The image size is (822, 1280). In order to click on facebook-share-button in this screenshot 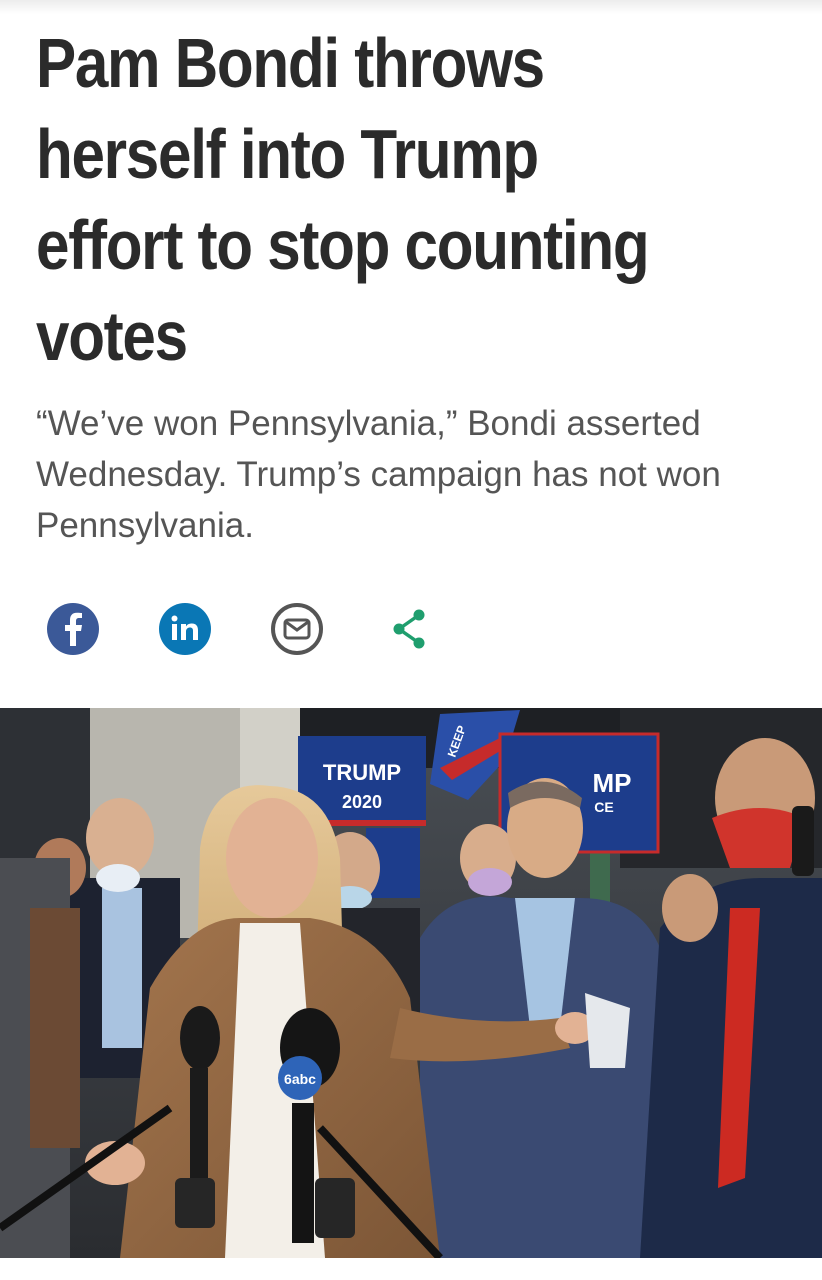, I will do `click(73, 629)`.